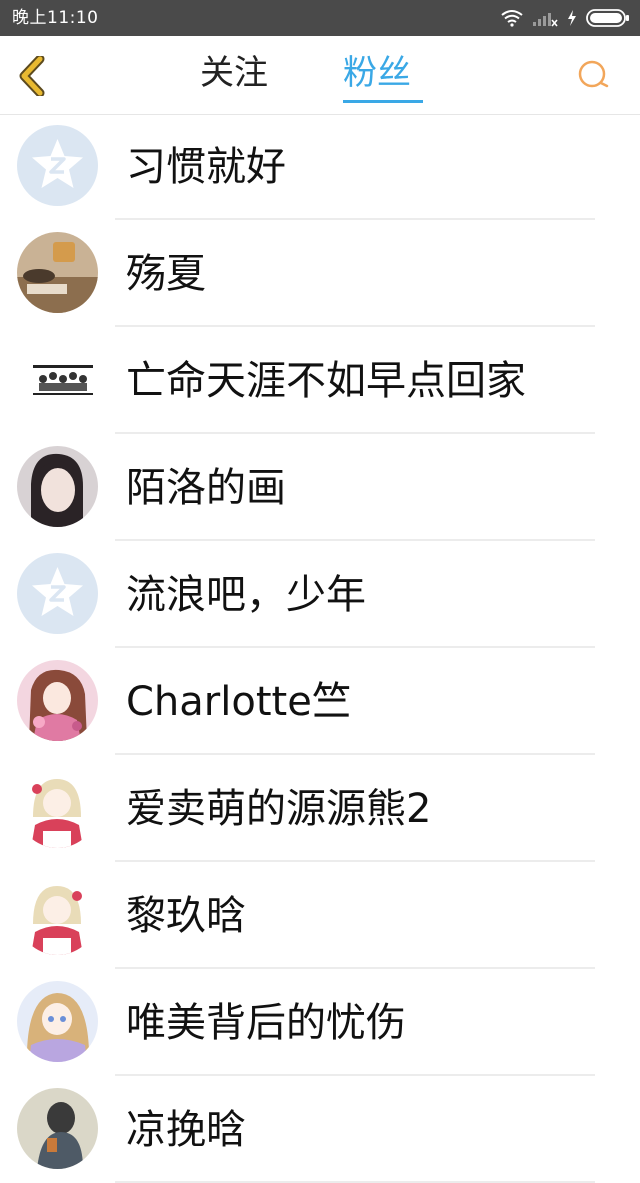 The height and width of the screenshot is (1183, 640). I want to click on search-icon, so click(593, 74).